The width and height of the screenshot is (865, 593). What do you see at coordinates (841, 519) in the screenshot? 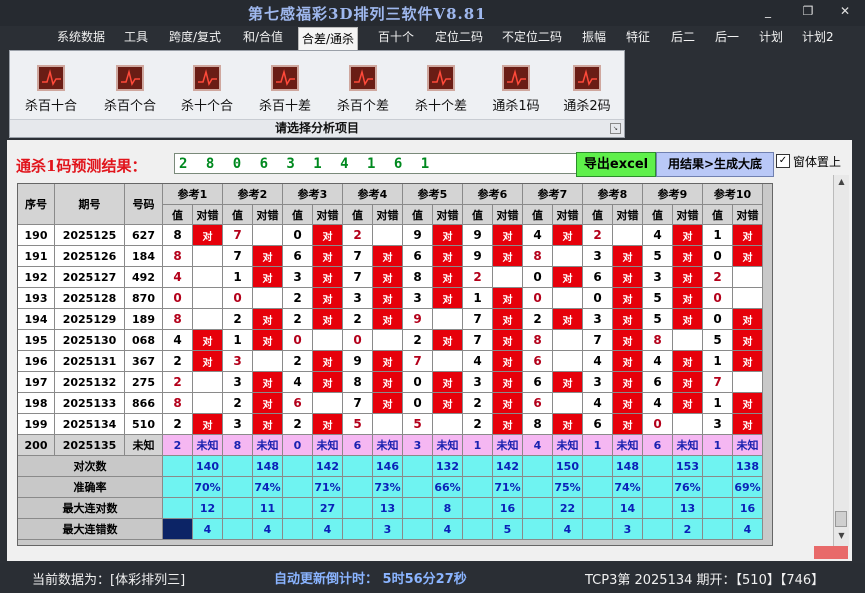
I see `scroll-thumb` at bounding box center [841, 519].